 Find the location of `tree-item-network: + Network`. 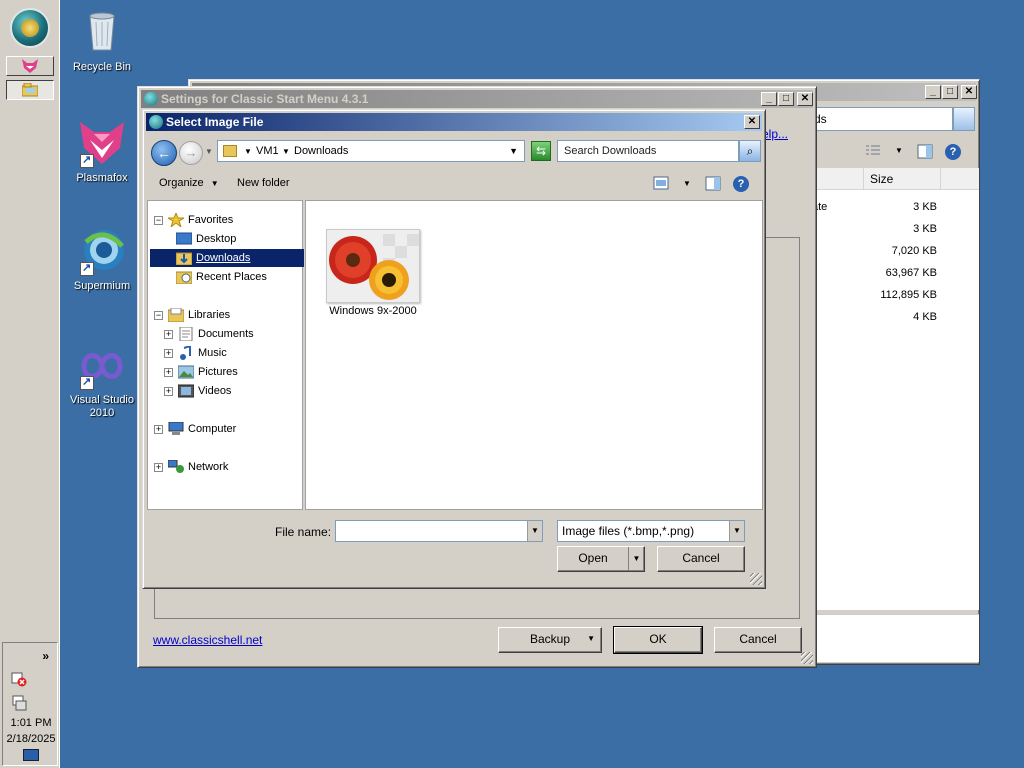

tree-item-network: + Network is located at coordinates (224, 467).